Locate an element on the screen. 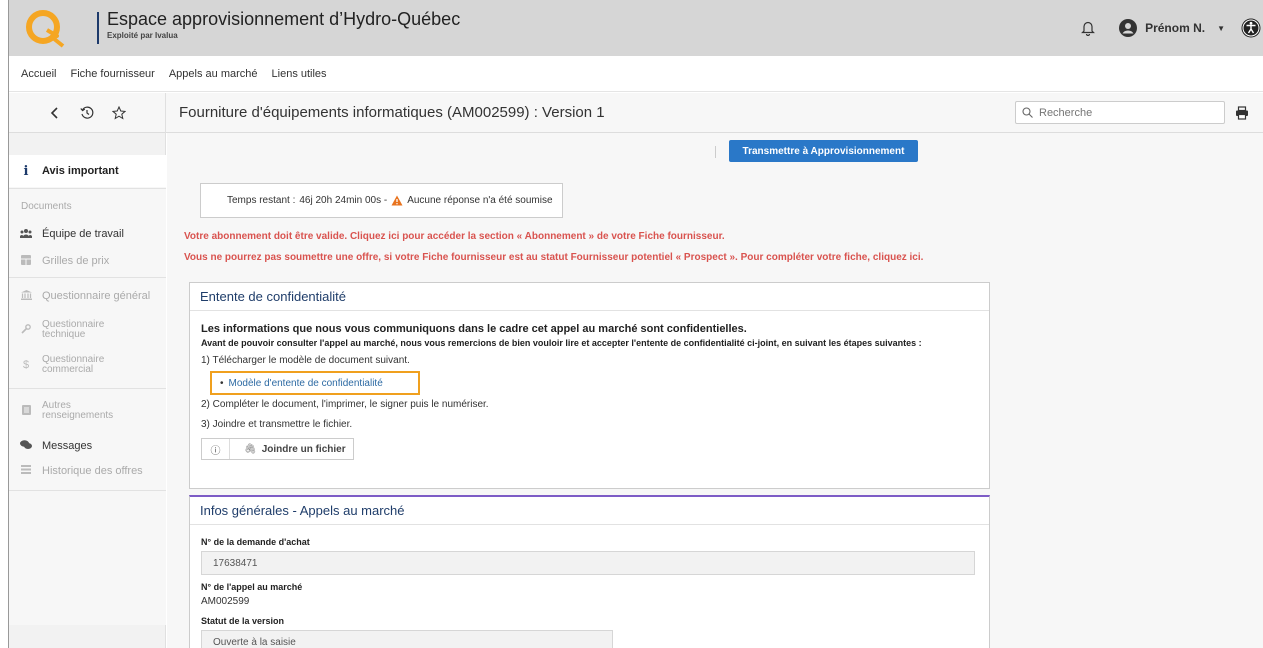  sidebar-item-label: Questionnaire commercial is located at coordinates (73, 364).